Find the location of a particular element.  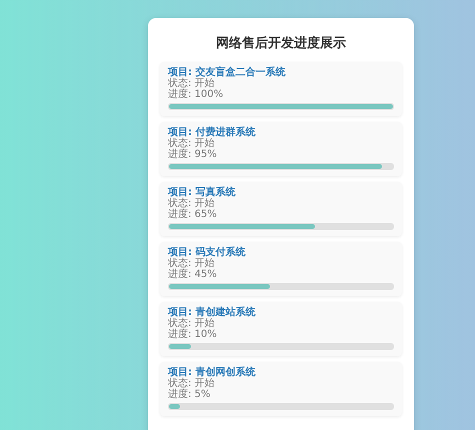

project-name: 项目: 码支付系统 is located at coordinates (207, 252).